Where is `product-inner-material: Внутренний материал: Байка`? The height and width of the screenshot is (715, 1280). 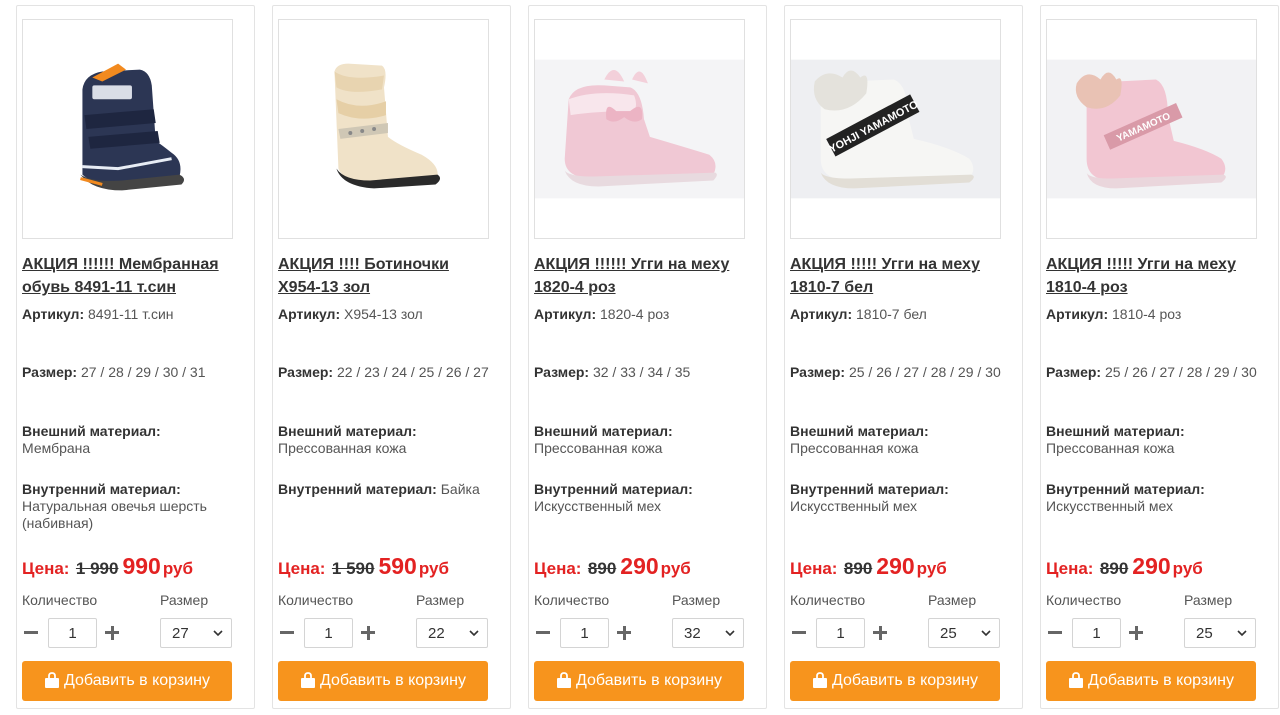 product-inner-material: Внутренний материал: Байка is located at coordinates (385, 489).